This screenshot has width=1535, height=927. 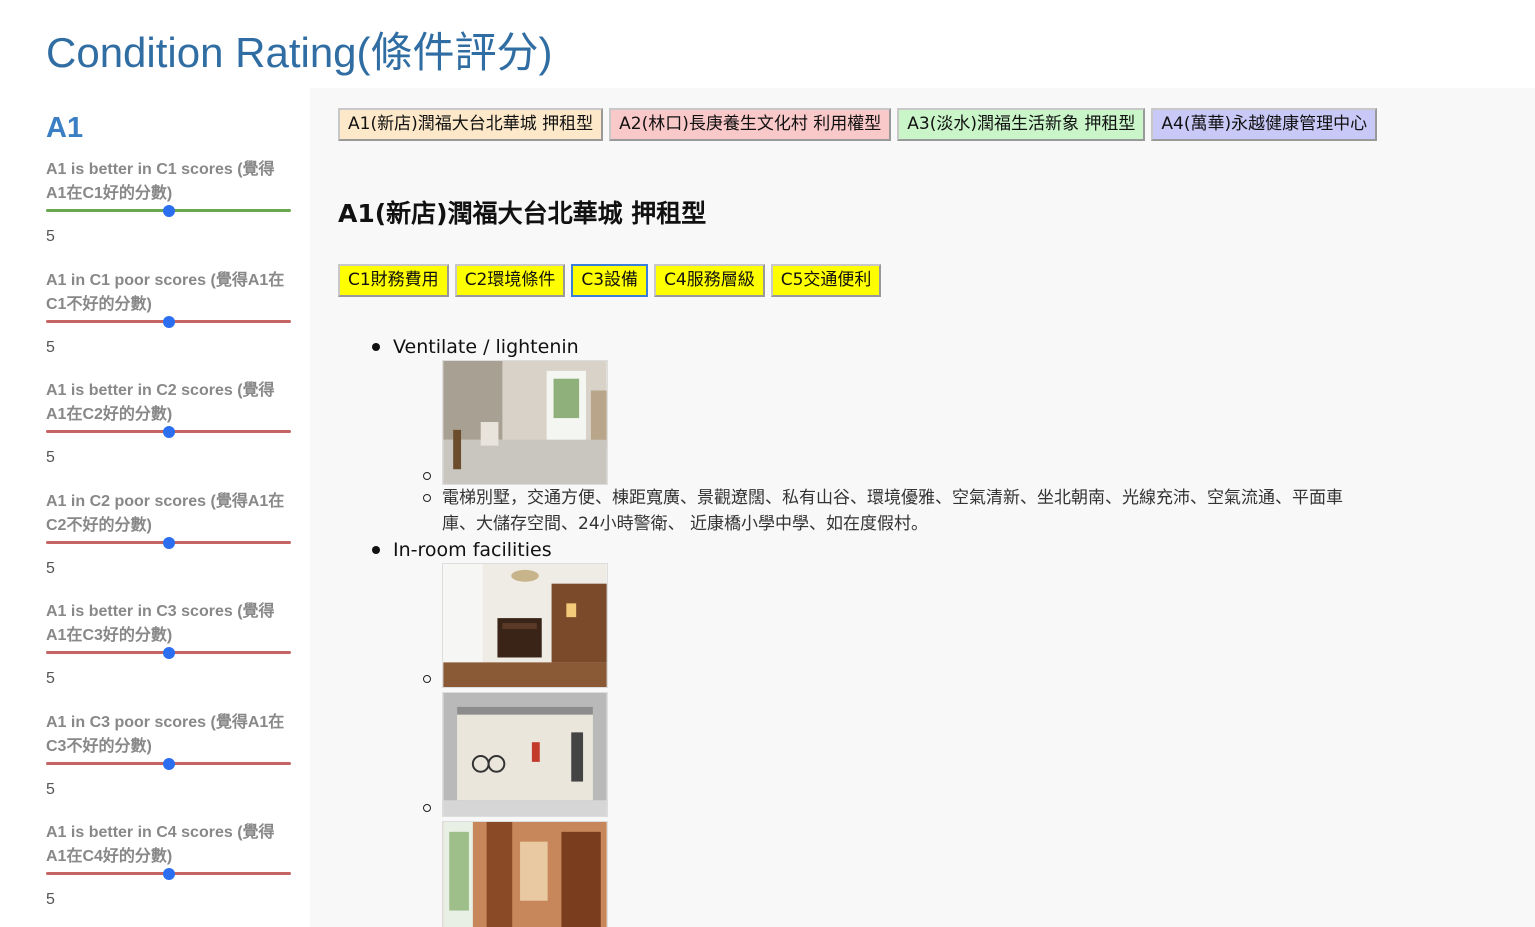 What do you see at coordinates (826, 280) in the screenshot?
I see `tab-c5-transport: C5交通便利` at bounding box center [826, 280].